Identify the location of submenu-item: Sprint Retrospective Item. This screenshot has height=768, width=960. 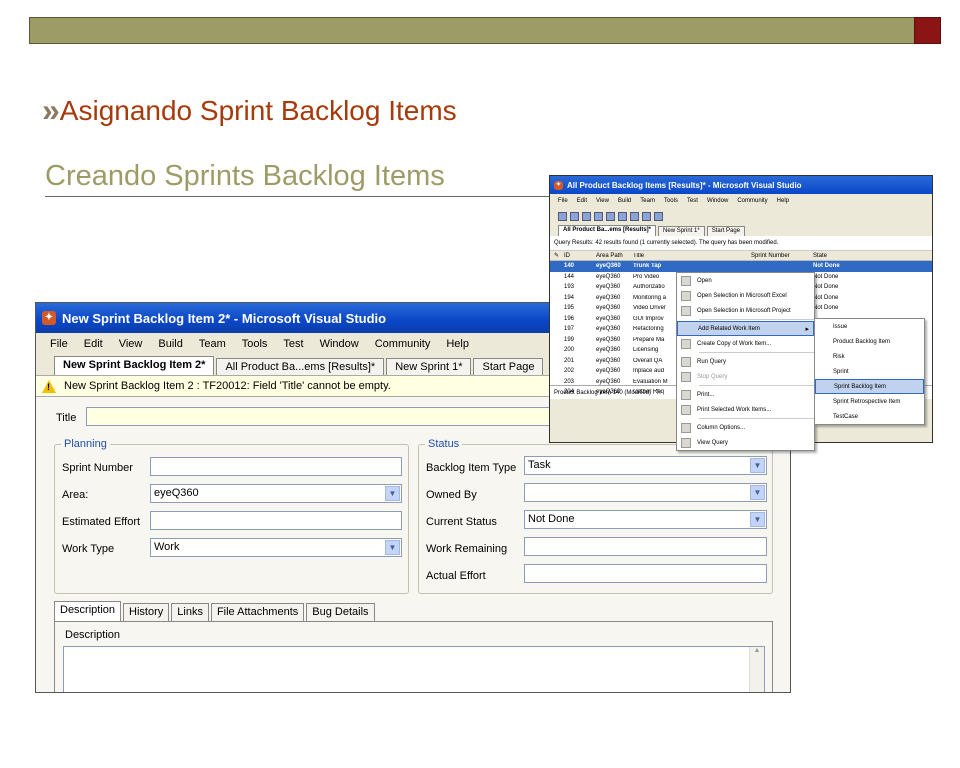
(869, 401).